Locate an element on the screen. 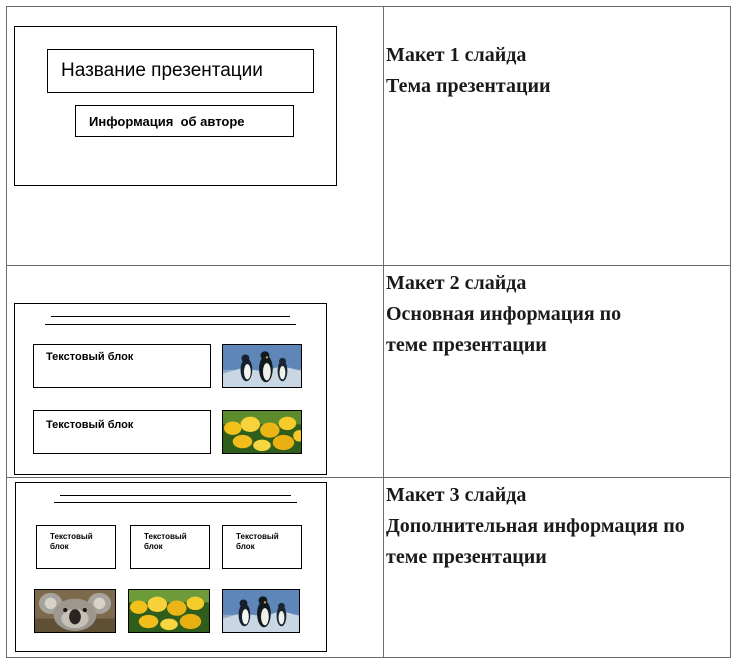  description-line: Макет 1 слайда is located at coordinates (456, 55).